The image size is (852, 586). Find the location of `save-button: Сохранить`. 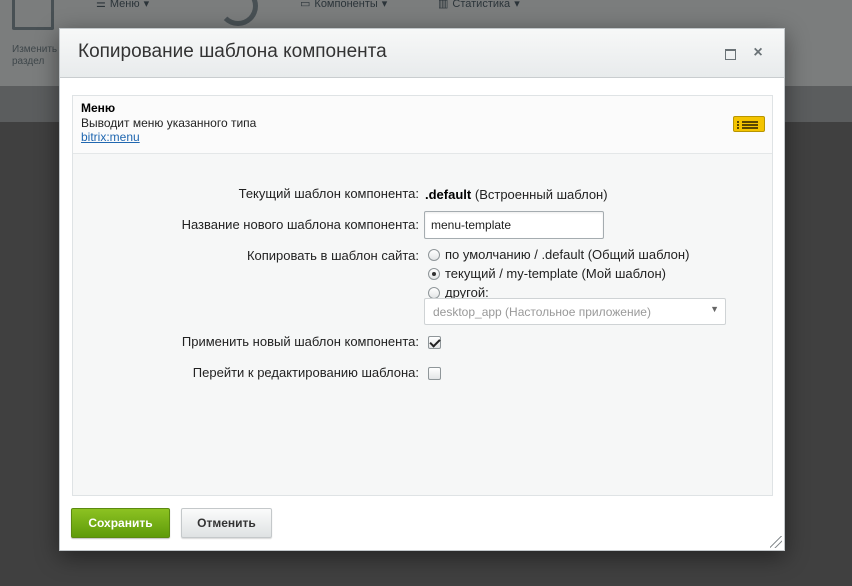

save-button: Сохранить is located at coordinates (120, 523).